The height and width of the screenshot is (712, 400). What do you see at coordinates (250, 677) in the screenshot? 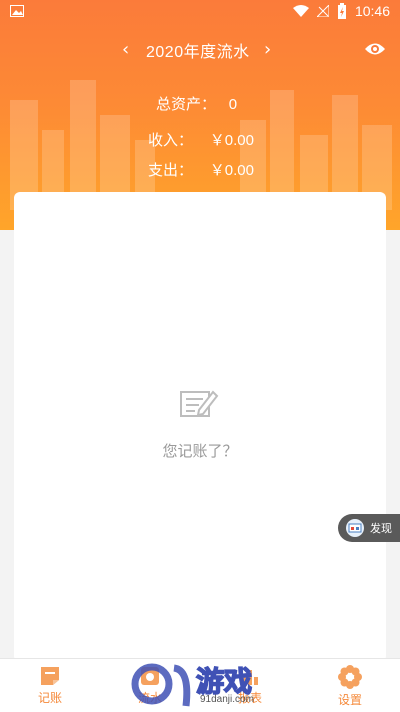
I see `chart-icon` at bounding box center [250, 677].